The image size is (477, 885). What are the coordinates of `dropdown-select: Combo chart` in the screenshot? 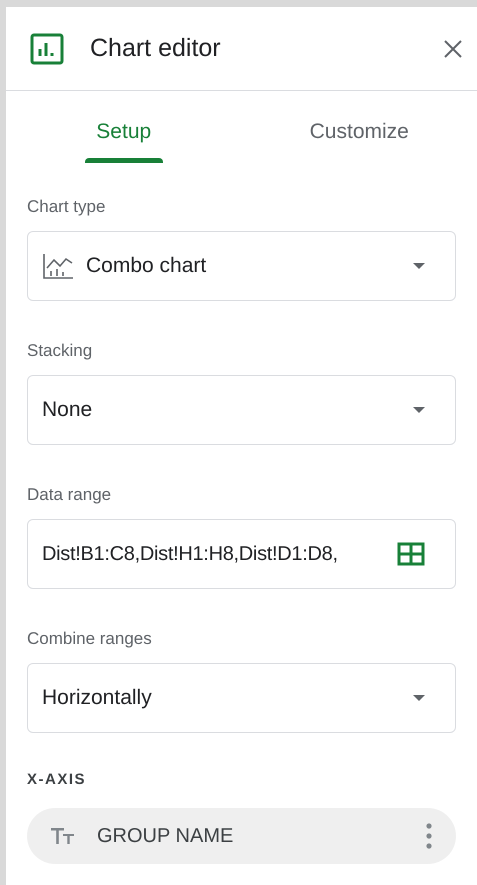 It's located at (241, 266).